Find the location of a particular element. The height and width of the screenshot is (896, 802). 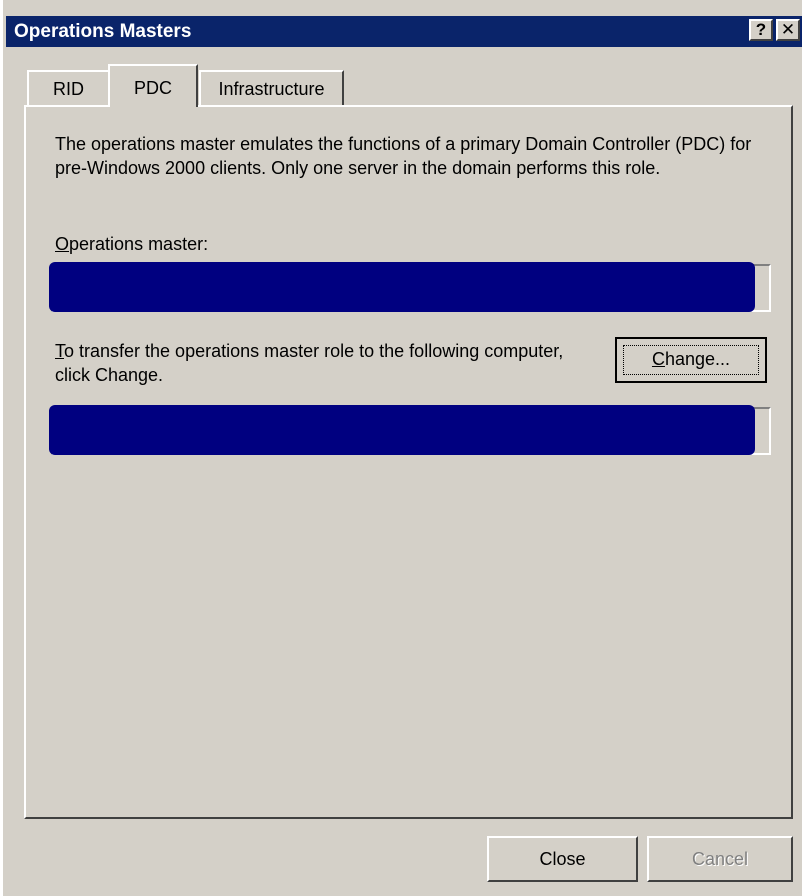

window-title: Operations Masters is located at coordinates (103, 31).